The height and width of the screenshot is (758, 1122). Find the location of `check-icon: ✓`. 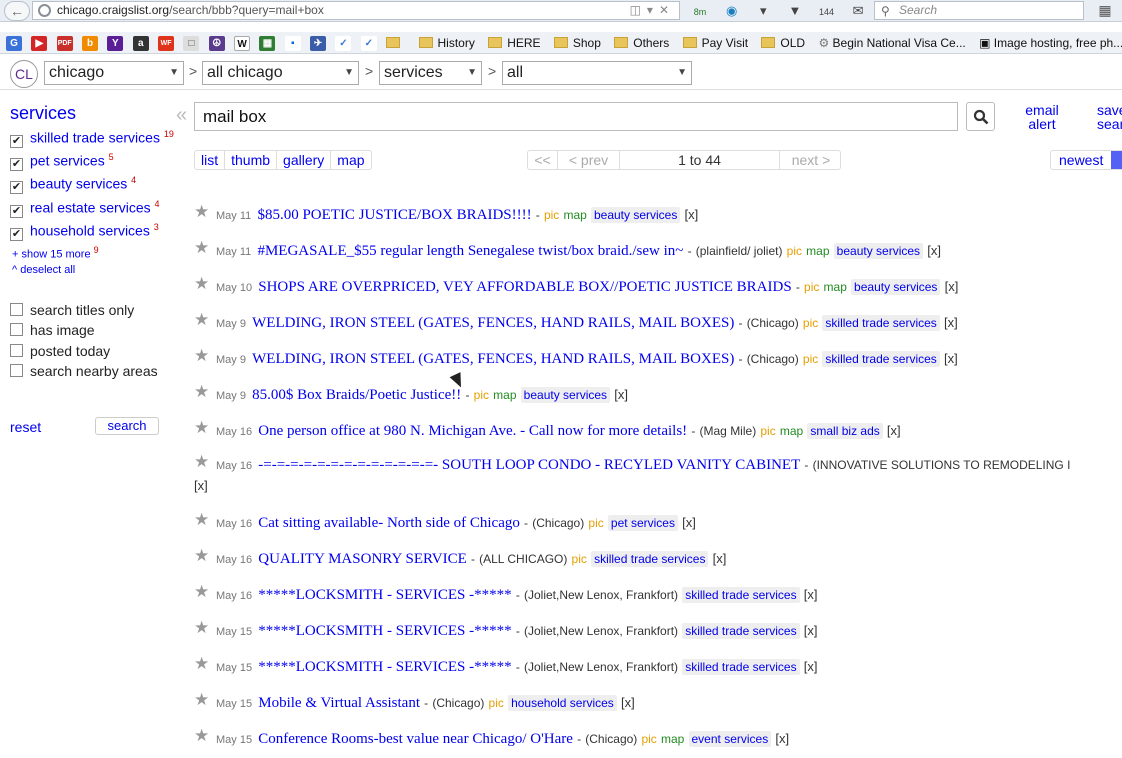

check-icon: ✓ is located at coordinates (343, 44).